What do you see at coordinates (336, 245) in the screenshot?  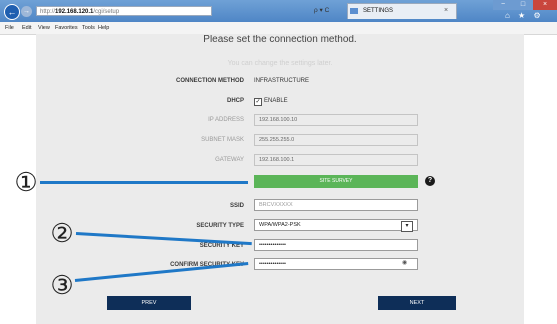 I see `security-key-field: ••••••••••••••` at bounding box center [336, 245].